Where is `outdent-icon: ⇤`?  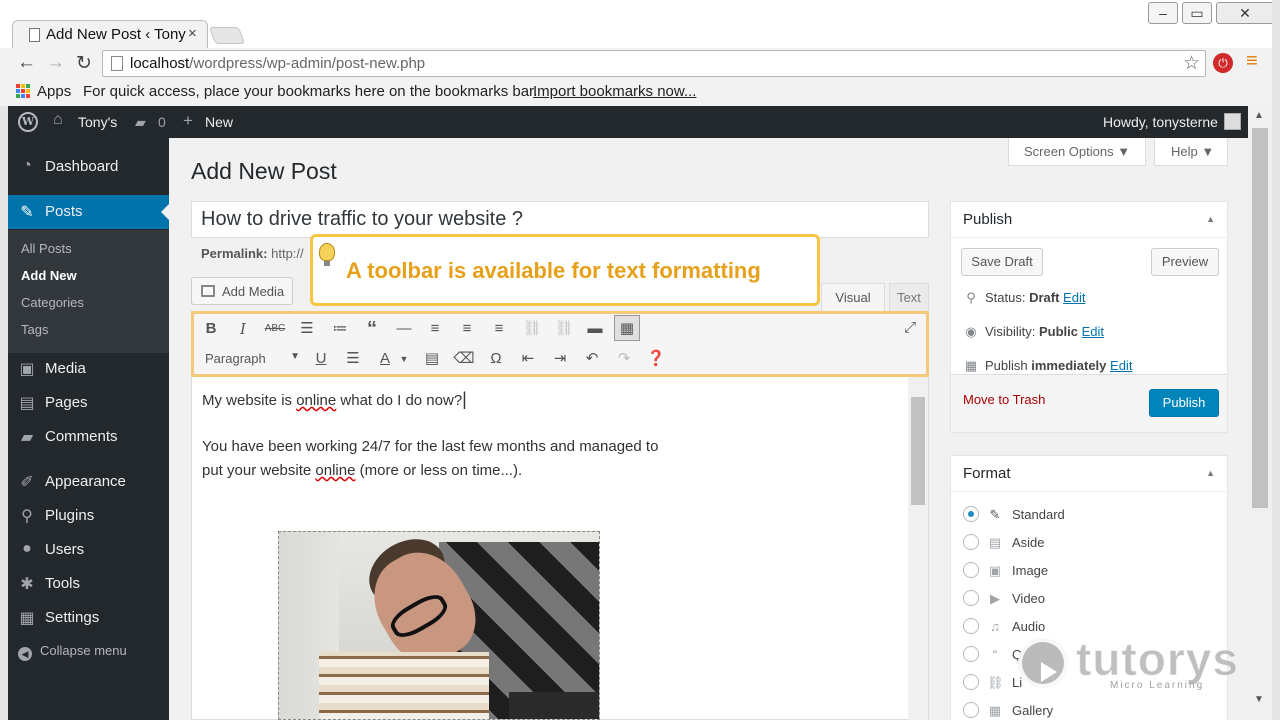 outdent-icon: ⇤ is located at coordinates (528, 359).